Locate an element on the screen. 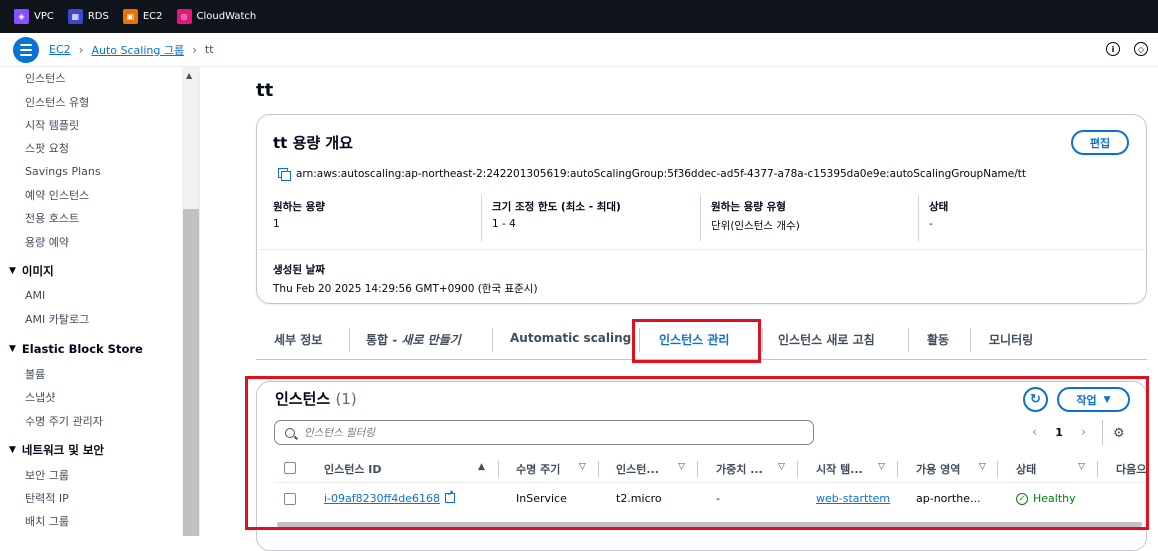  sidebar-section-network-security: ▼ 네트워크 및 보안 is located at coordinates (56, 450).